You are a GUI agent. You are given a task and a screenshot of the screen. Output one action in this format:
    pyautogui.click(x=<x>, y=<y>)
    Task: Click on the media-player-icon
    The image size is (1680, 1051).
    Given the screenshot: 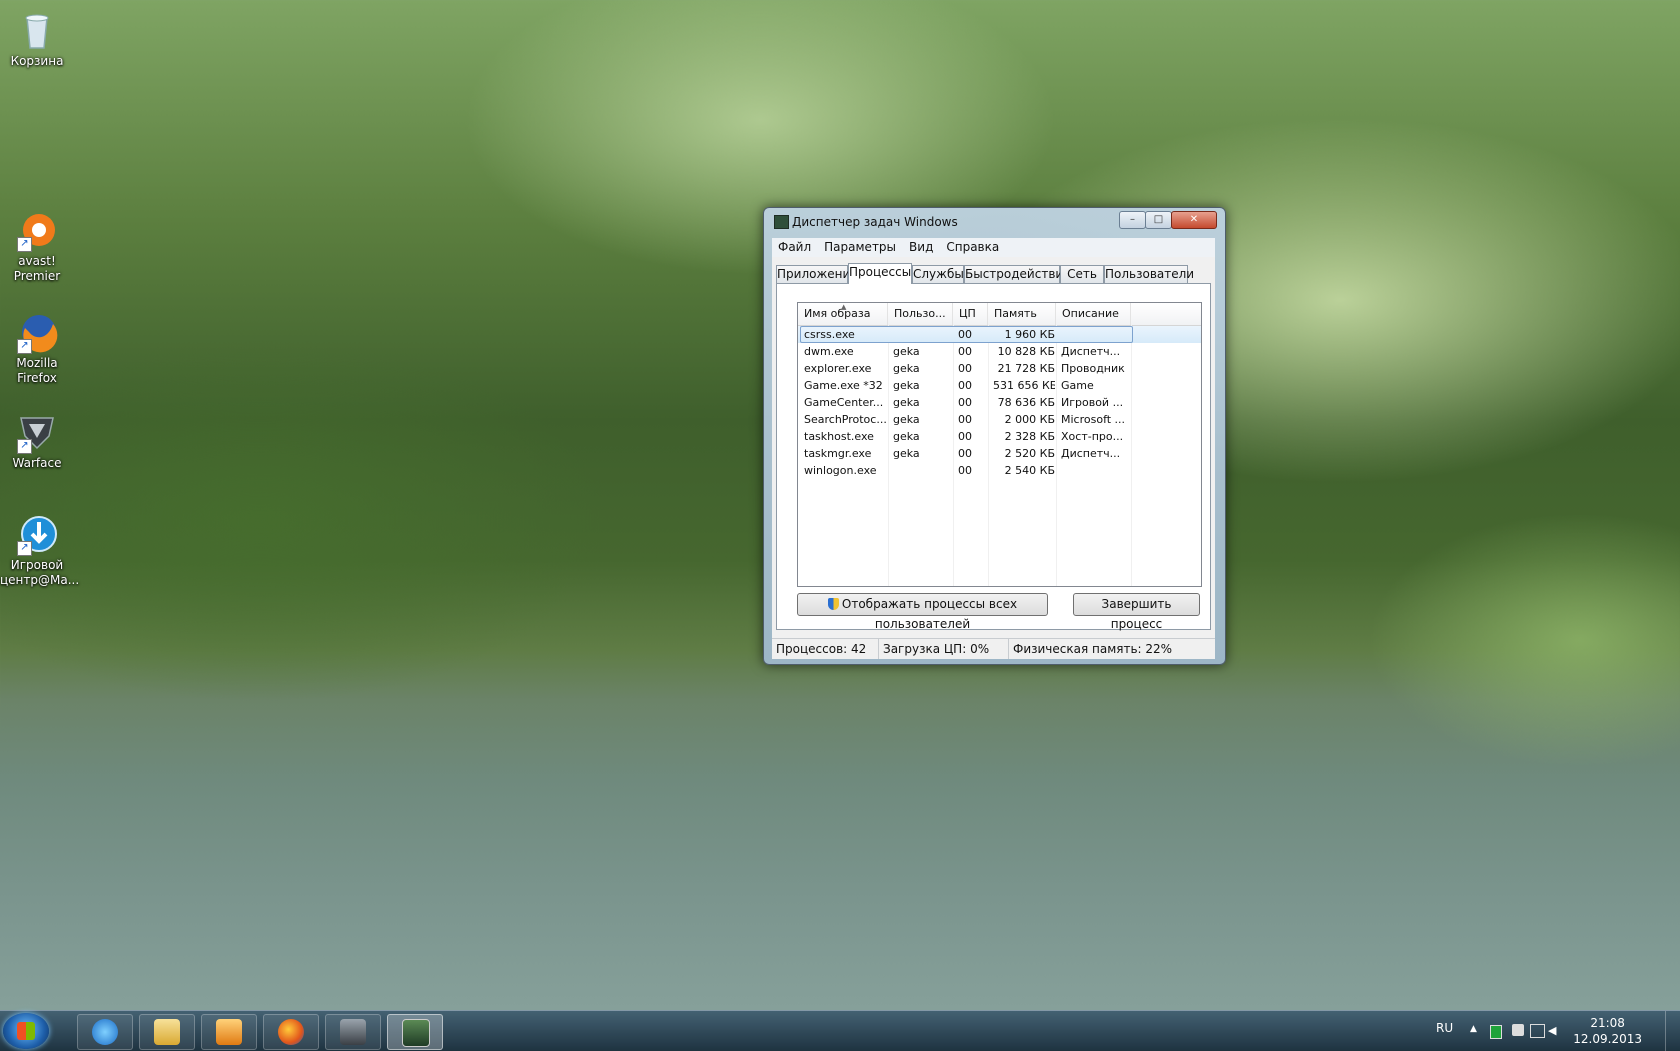 What is the action you would take?
    pyautogui.click(x=229, y=1032)
    